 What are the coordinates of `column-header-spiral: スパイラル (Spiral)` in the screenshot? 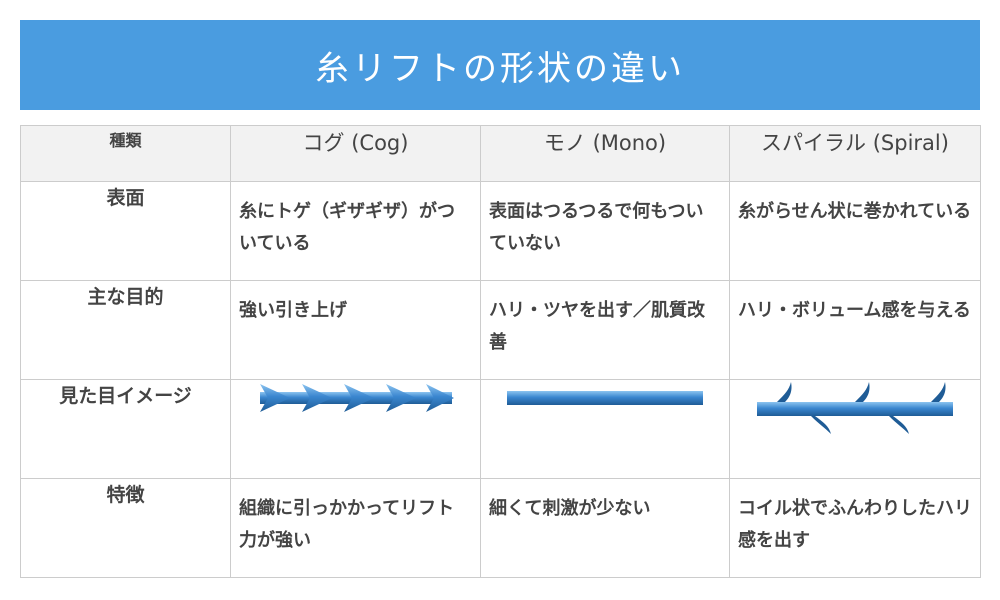 It's located at (855, 153).